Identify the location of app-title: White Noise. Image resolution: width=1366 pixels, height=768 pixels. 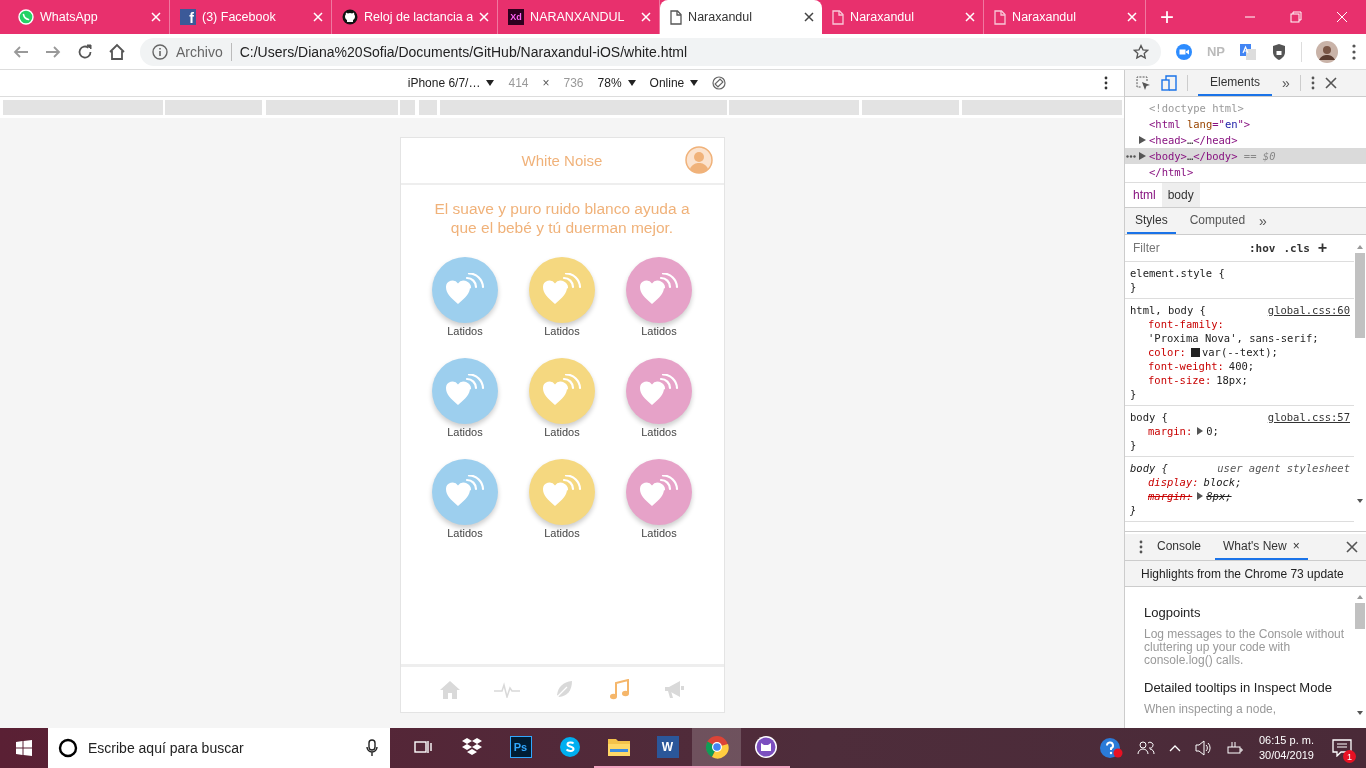
(562, 160).